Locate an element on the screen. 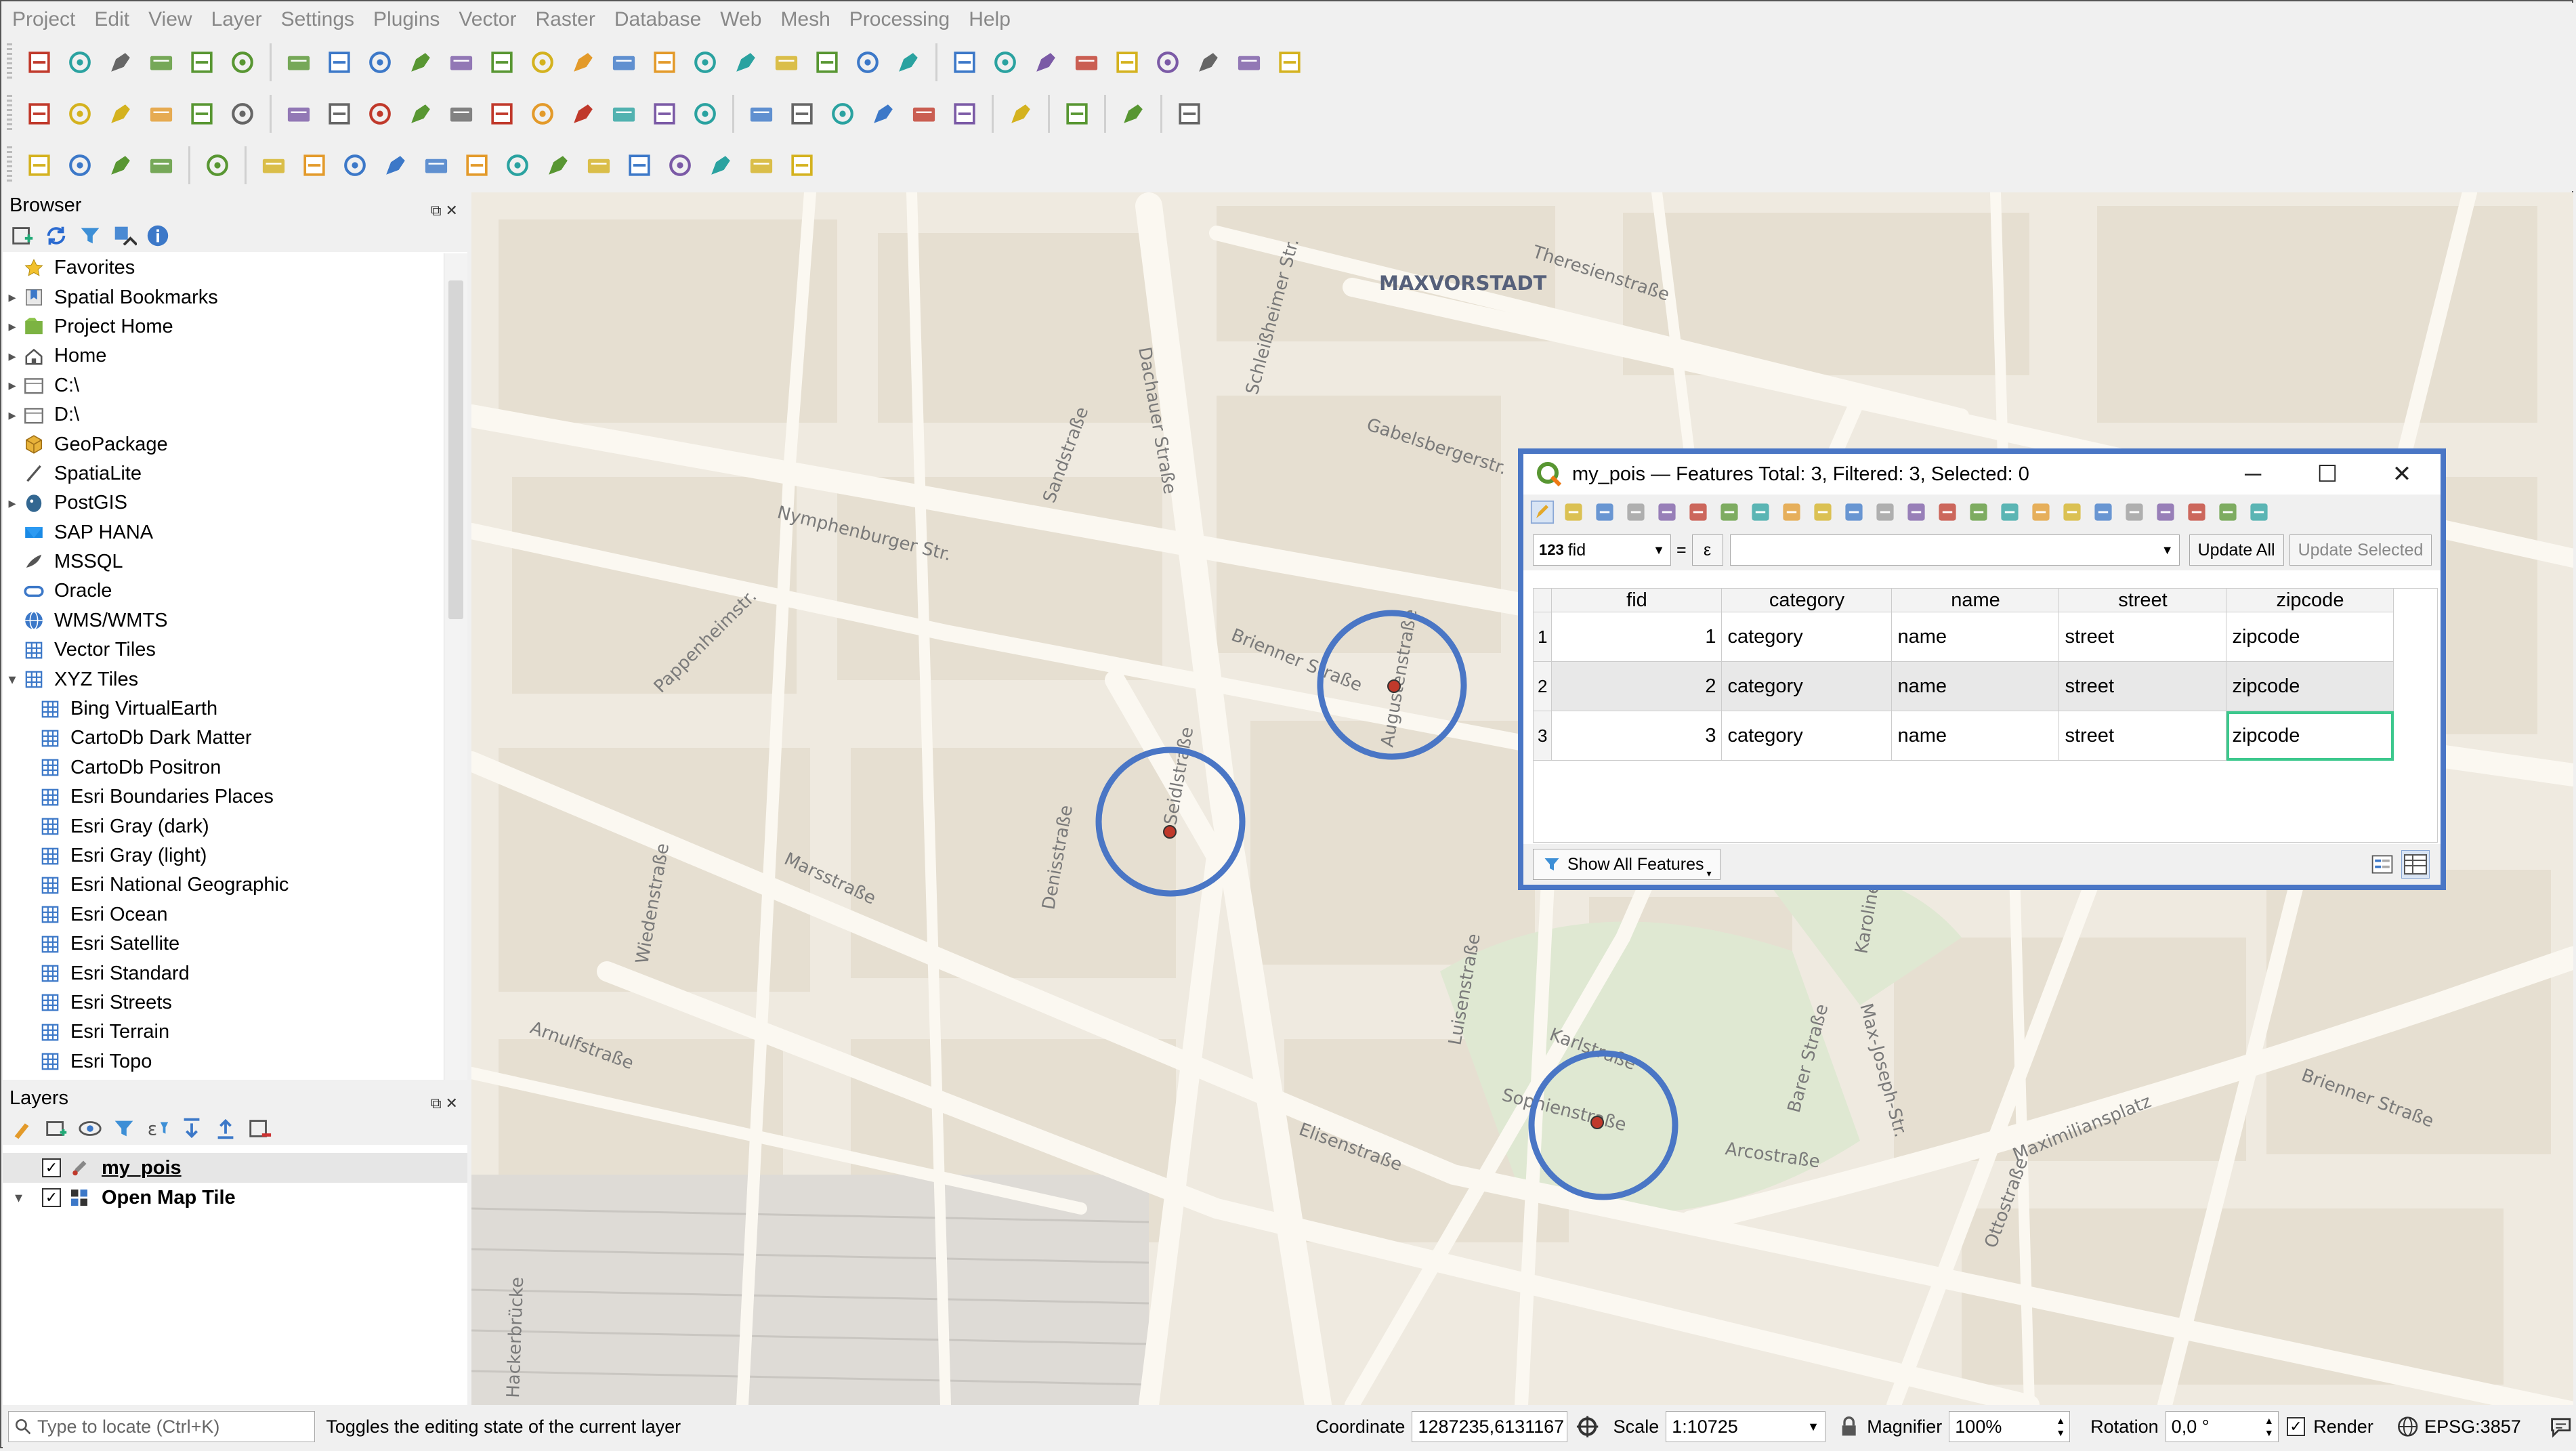  toggle-extents-icon is located at coordinates (1588, 1426).